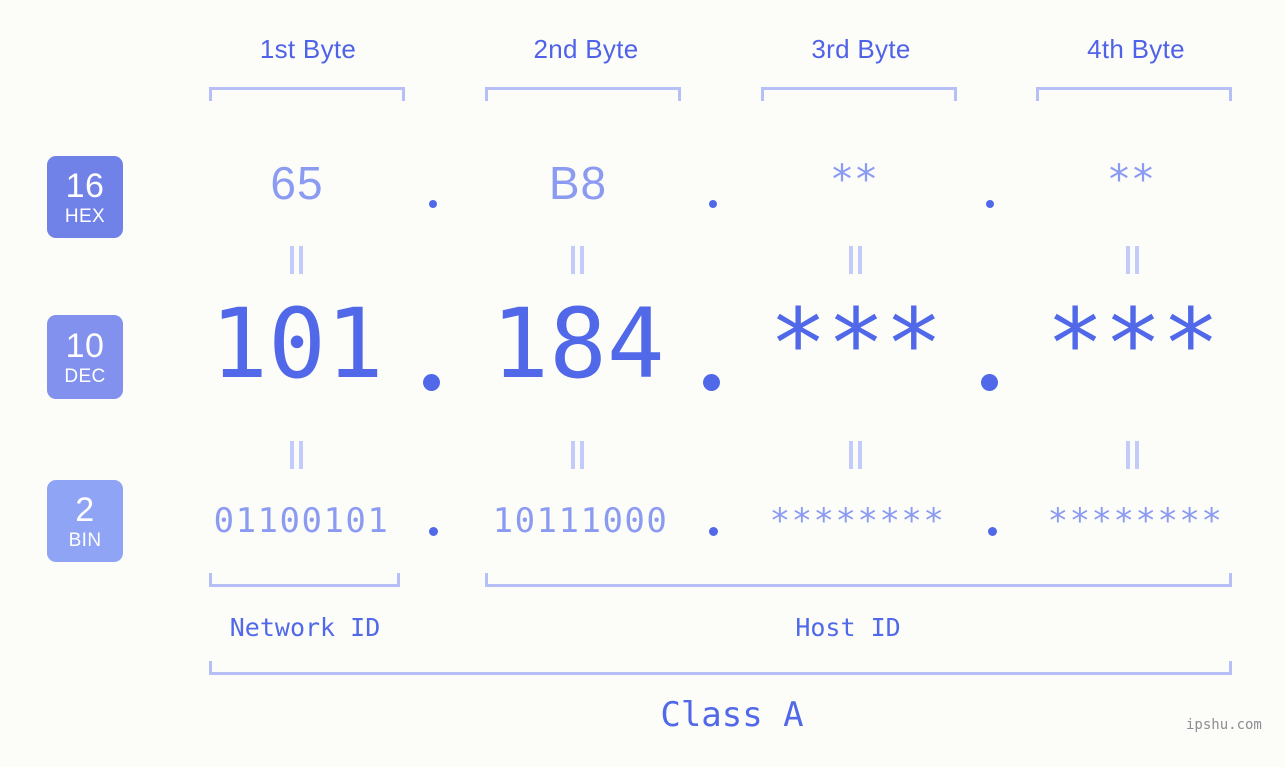  Describe the element at coordinates (1224, 725) in the screenshot. I see `site-watermark: ipshu.com` at that location.